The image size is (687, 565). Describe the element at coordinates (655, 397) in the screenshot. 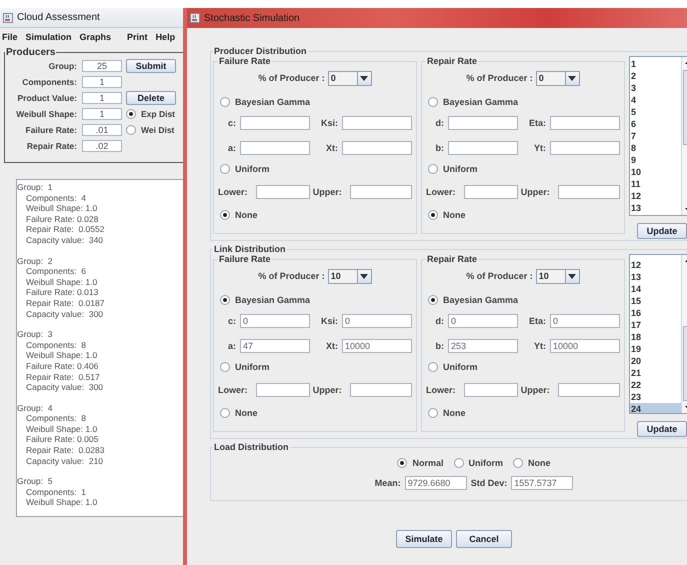

I see `list-item: 23` at that location.